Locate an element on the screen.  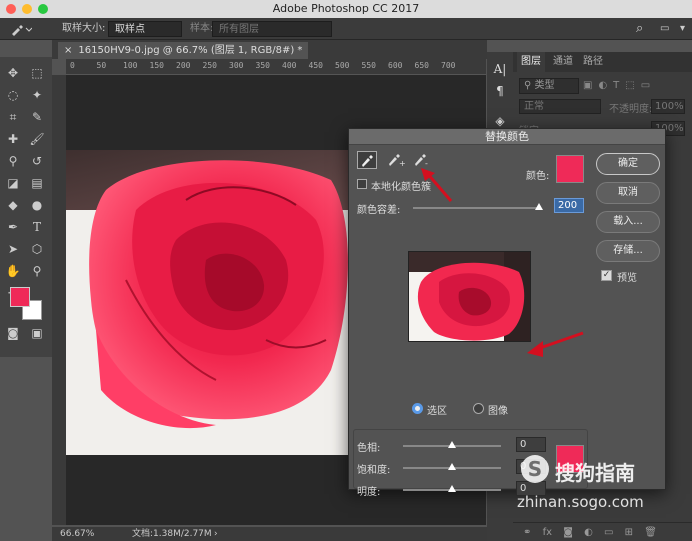
watermark-brand: 搜狗指南 is located at coordinates (595, 473).